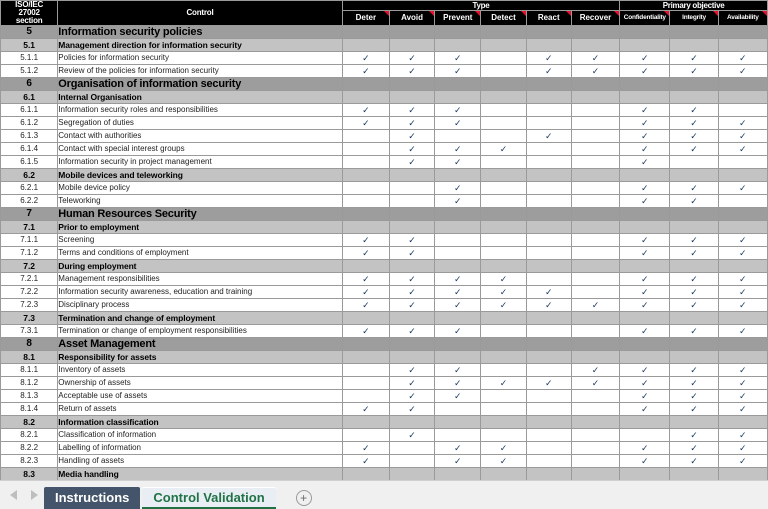  Describe the element at coordinates (29, 370) in the screenshot. I see `cell-section-number: 8.1.1` at that location.